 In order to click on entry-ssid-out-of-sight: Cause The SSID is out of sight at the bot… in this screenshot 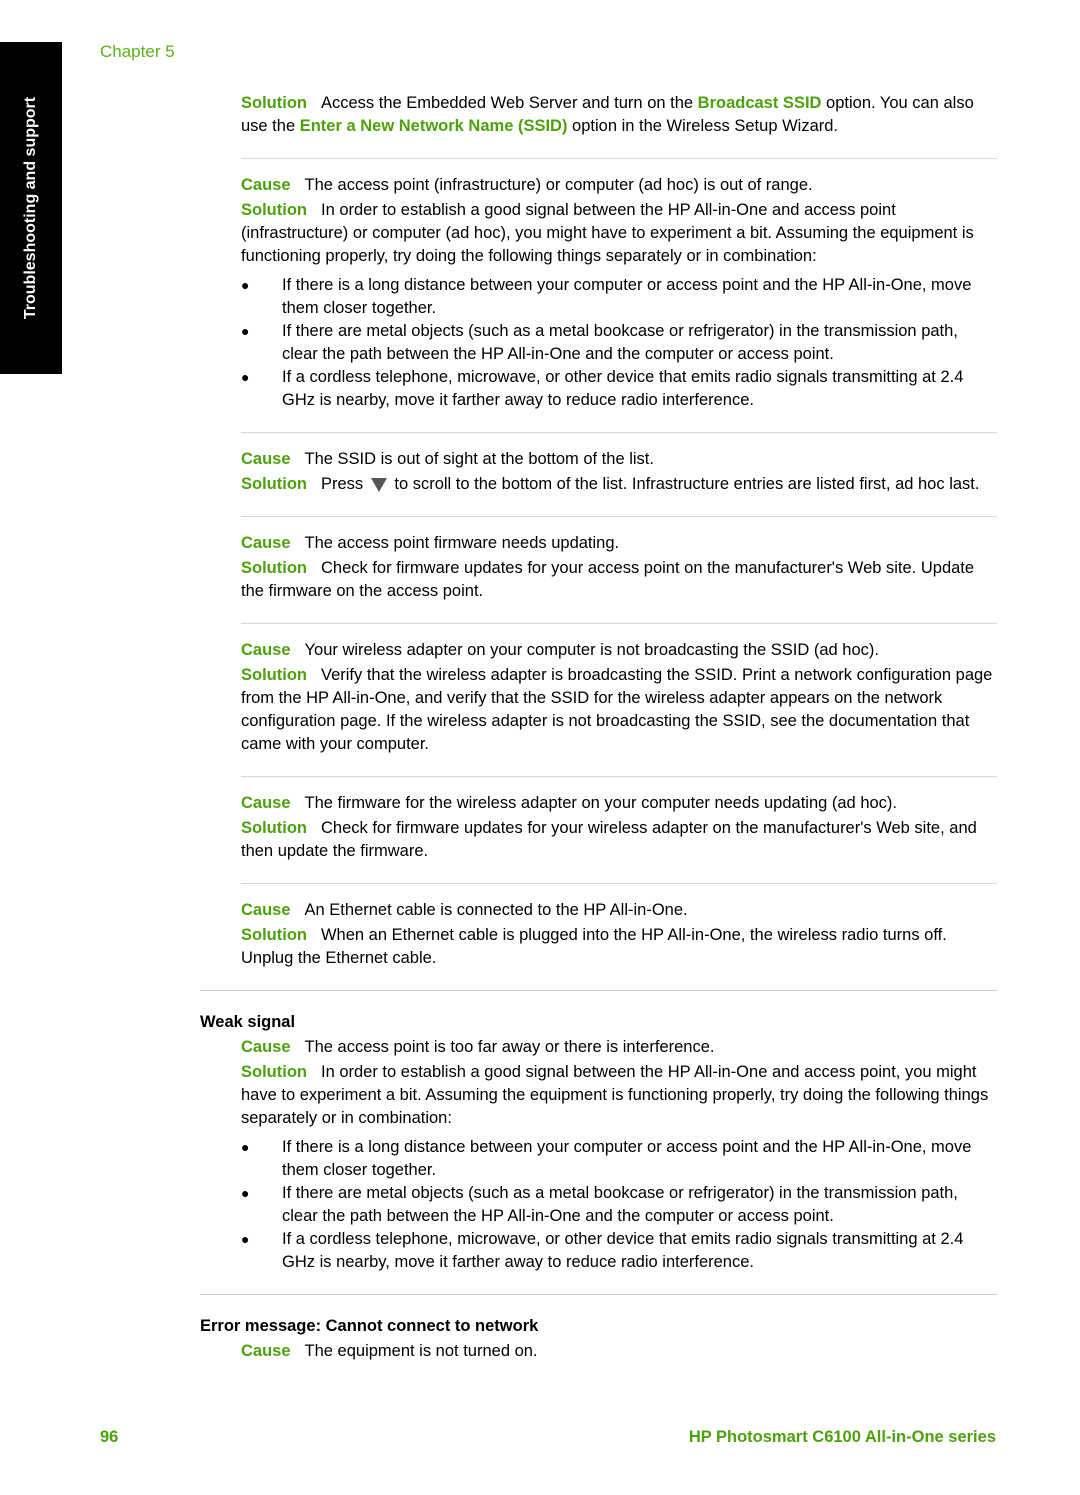, I will do `click(610, 471)`.